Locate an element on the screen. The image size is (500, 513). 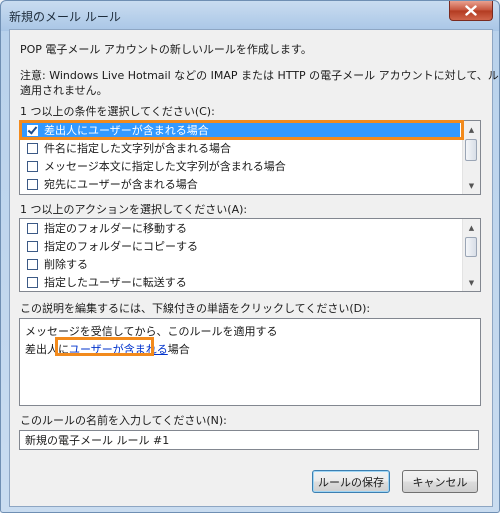
description-label: この説明を編集するには、下線付きの単語をクリックしてください(D): is located at coordinates (195, 308).